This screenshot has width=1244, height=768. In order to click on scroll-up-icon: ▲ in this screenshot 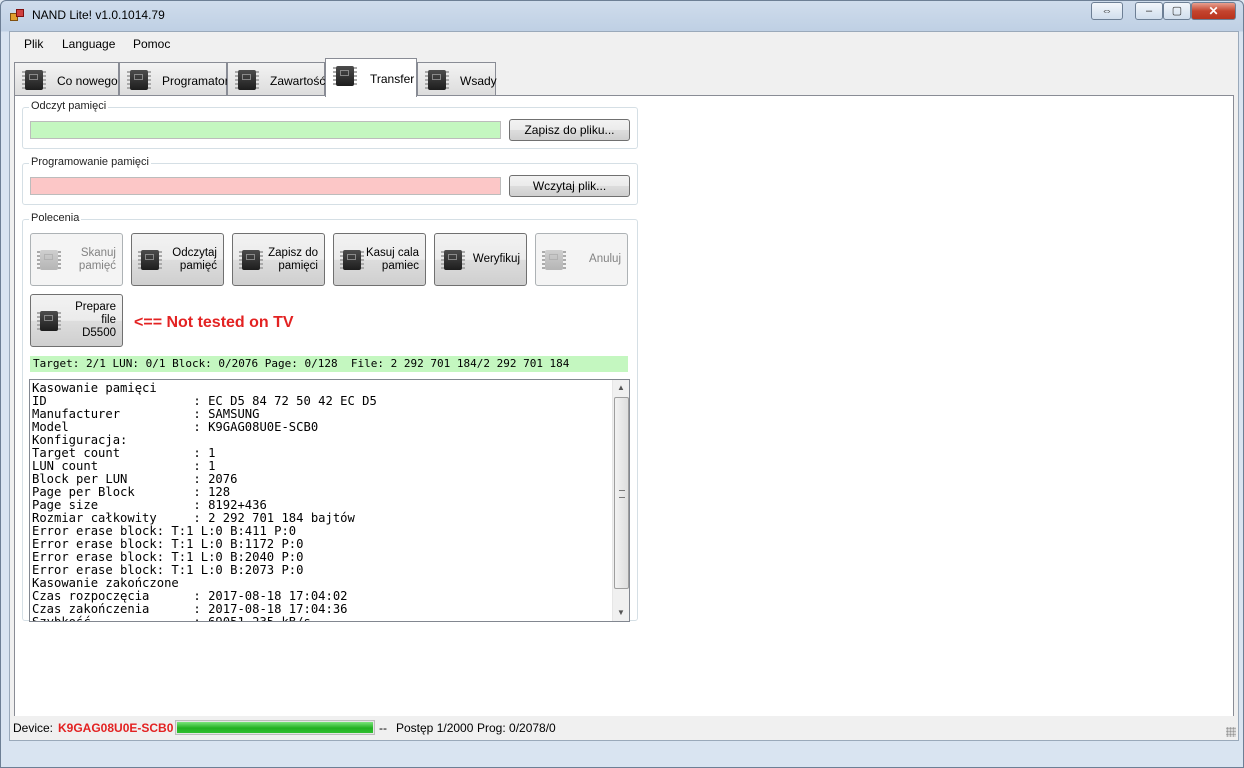, I will do `click(621, 388)`.